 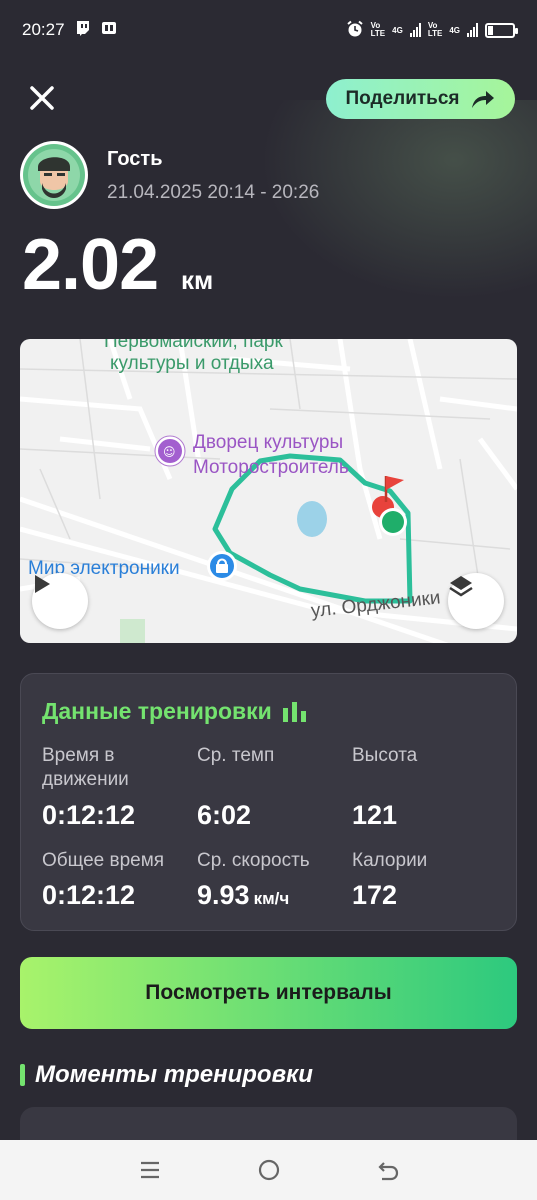 I want to click on play-route-button, so click(x=60, y=601).